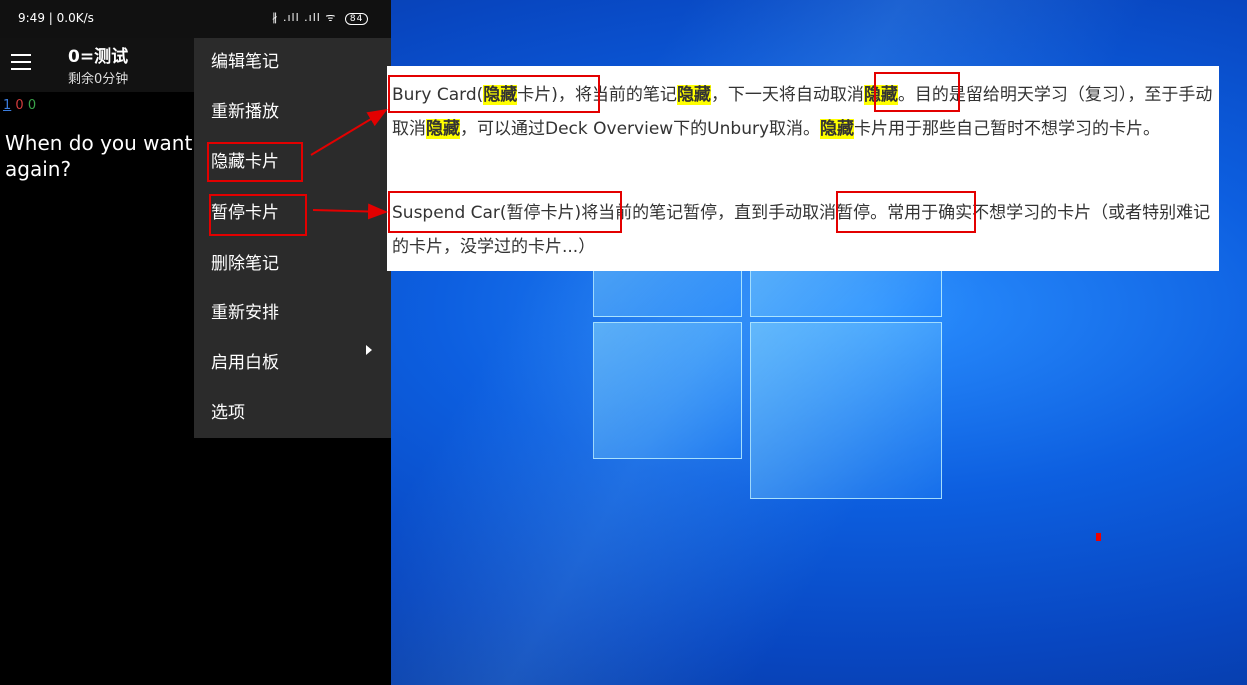 The image size is (1247, 685). I want to click on annotation-arrows, so click(349, 164).